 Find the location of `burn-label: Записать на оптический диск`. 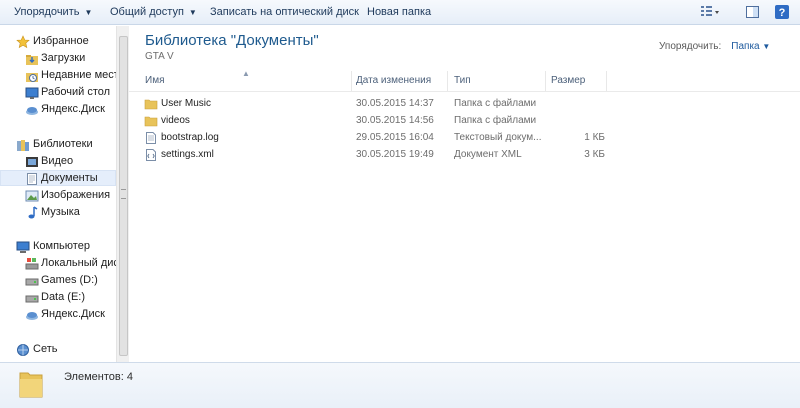

burn-label: Записать на оптический диск is located at coordinates (284, 12).